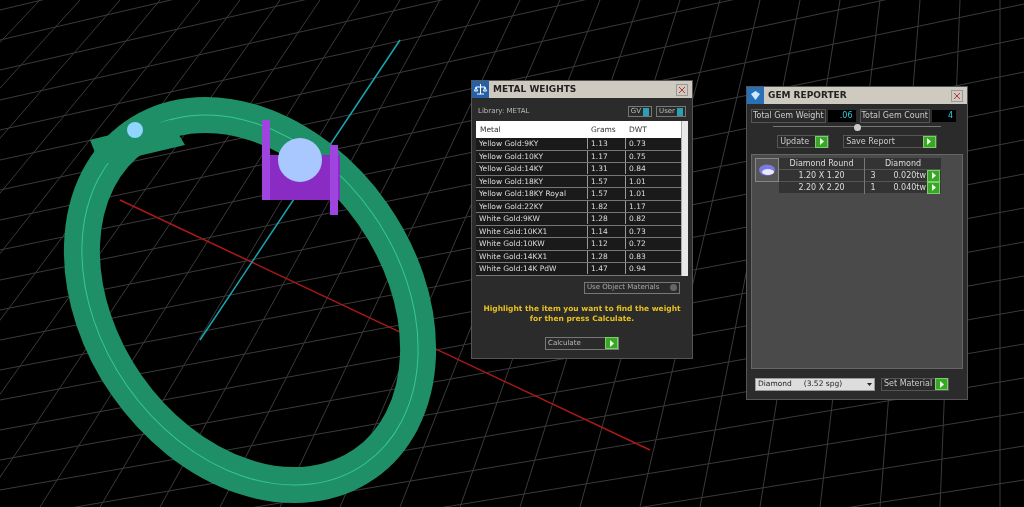  I want to click on gem-material-cell-text: Diamond, so click(903, 163).